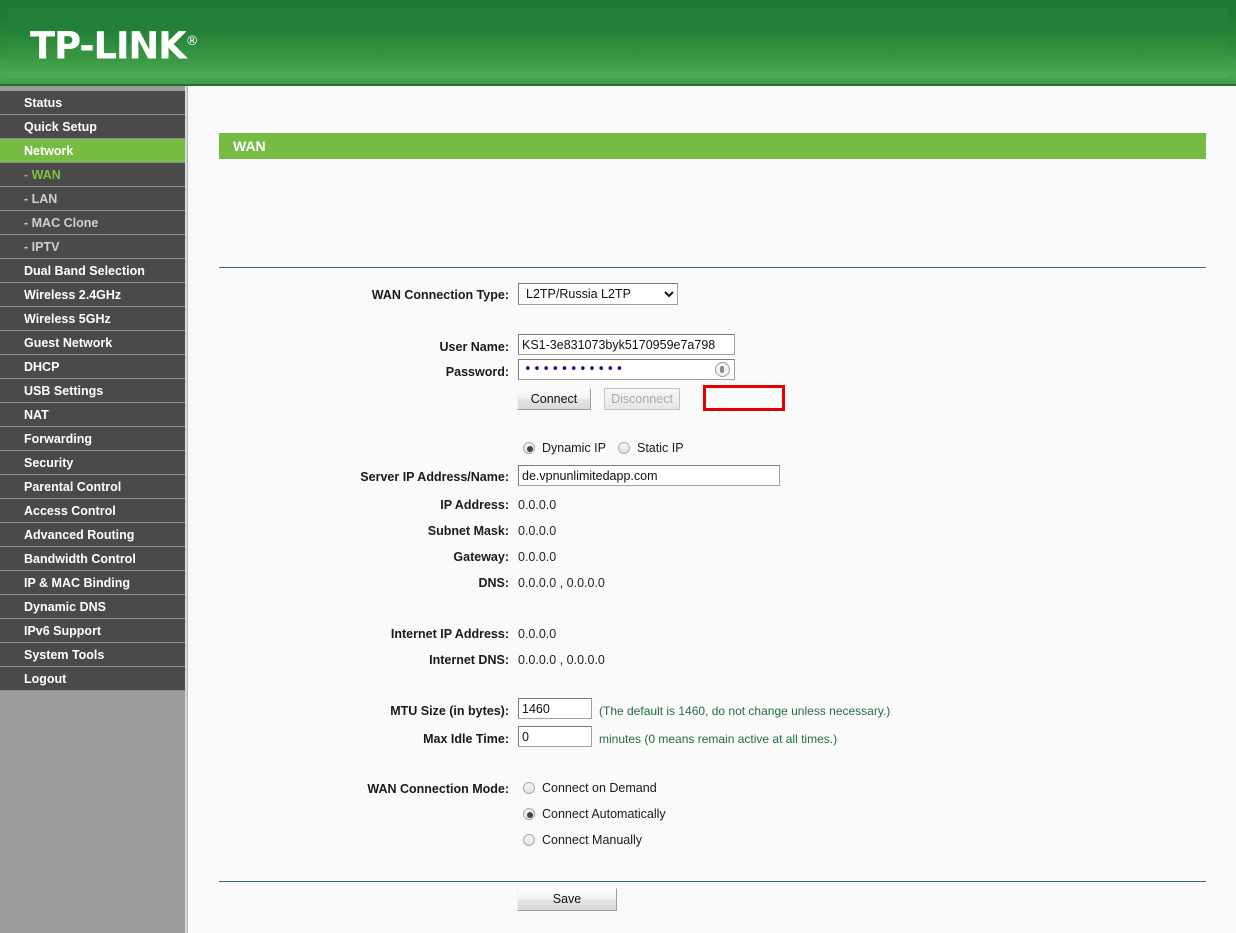  What do you see at coordinates (642, 399) in the screenshot?
I see `disconnect-button: Disconnect` at bounding box center [642, 399].